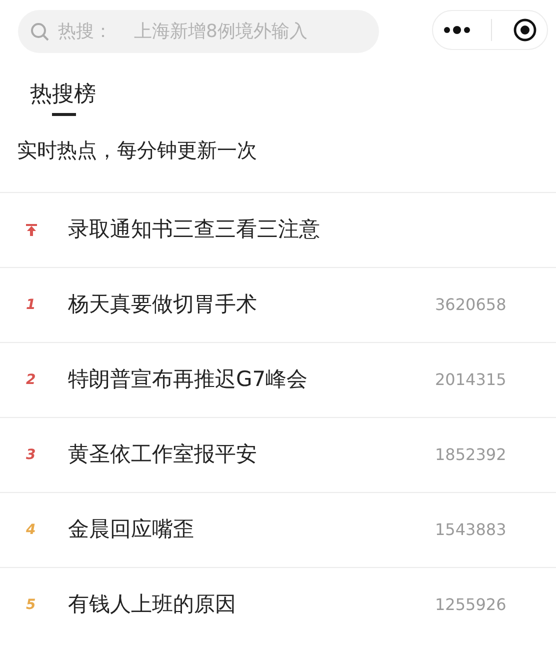 The width and height of the screenshot is (556, 645). I want to click on list-row: 1 杨天真要做切胃手术 3620658, so click(278, 304).